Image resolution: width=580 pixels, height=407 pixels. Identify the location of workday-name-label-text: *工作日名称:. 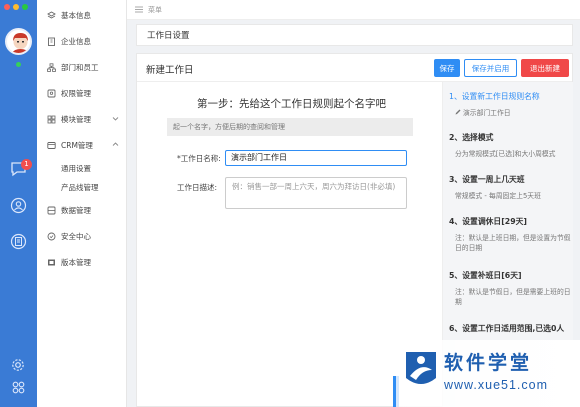
(199, 158).